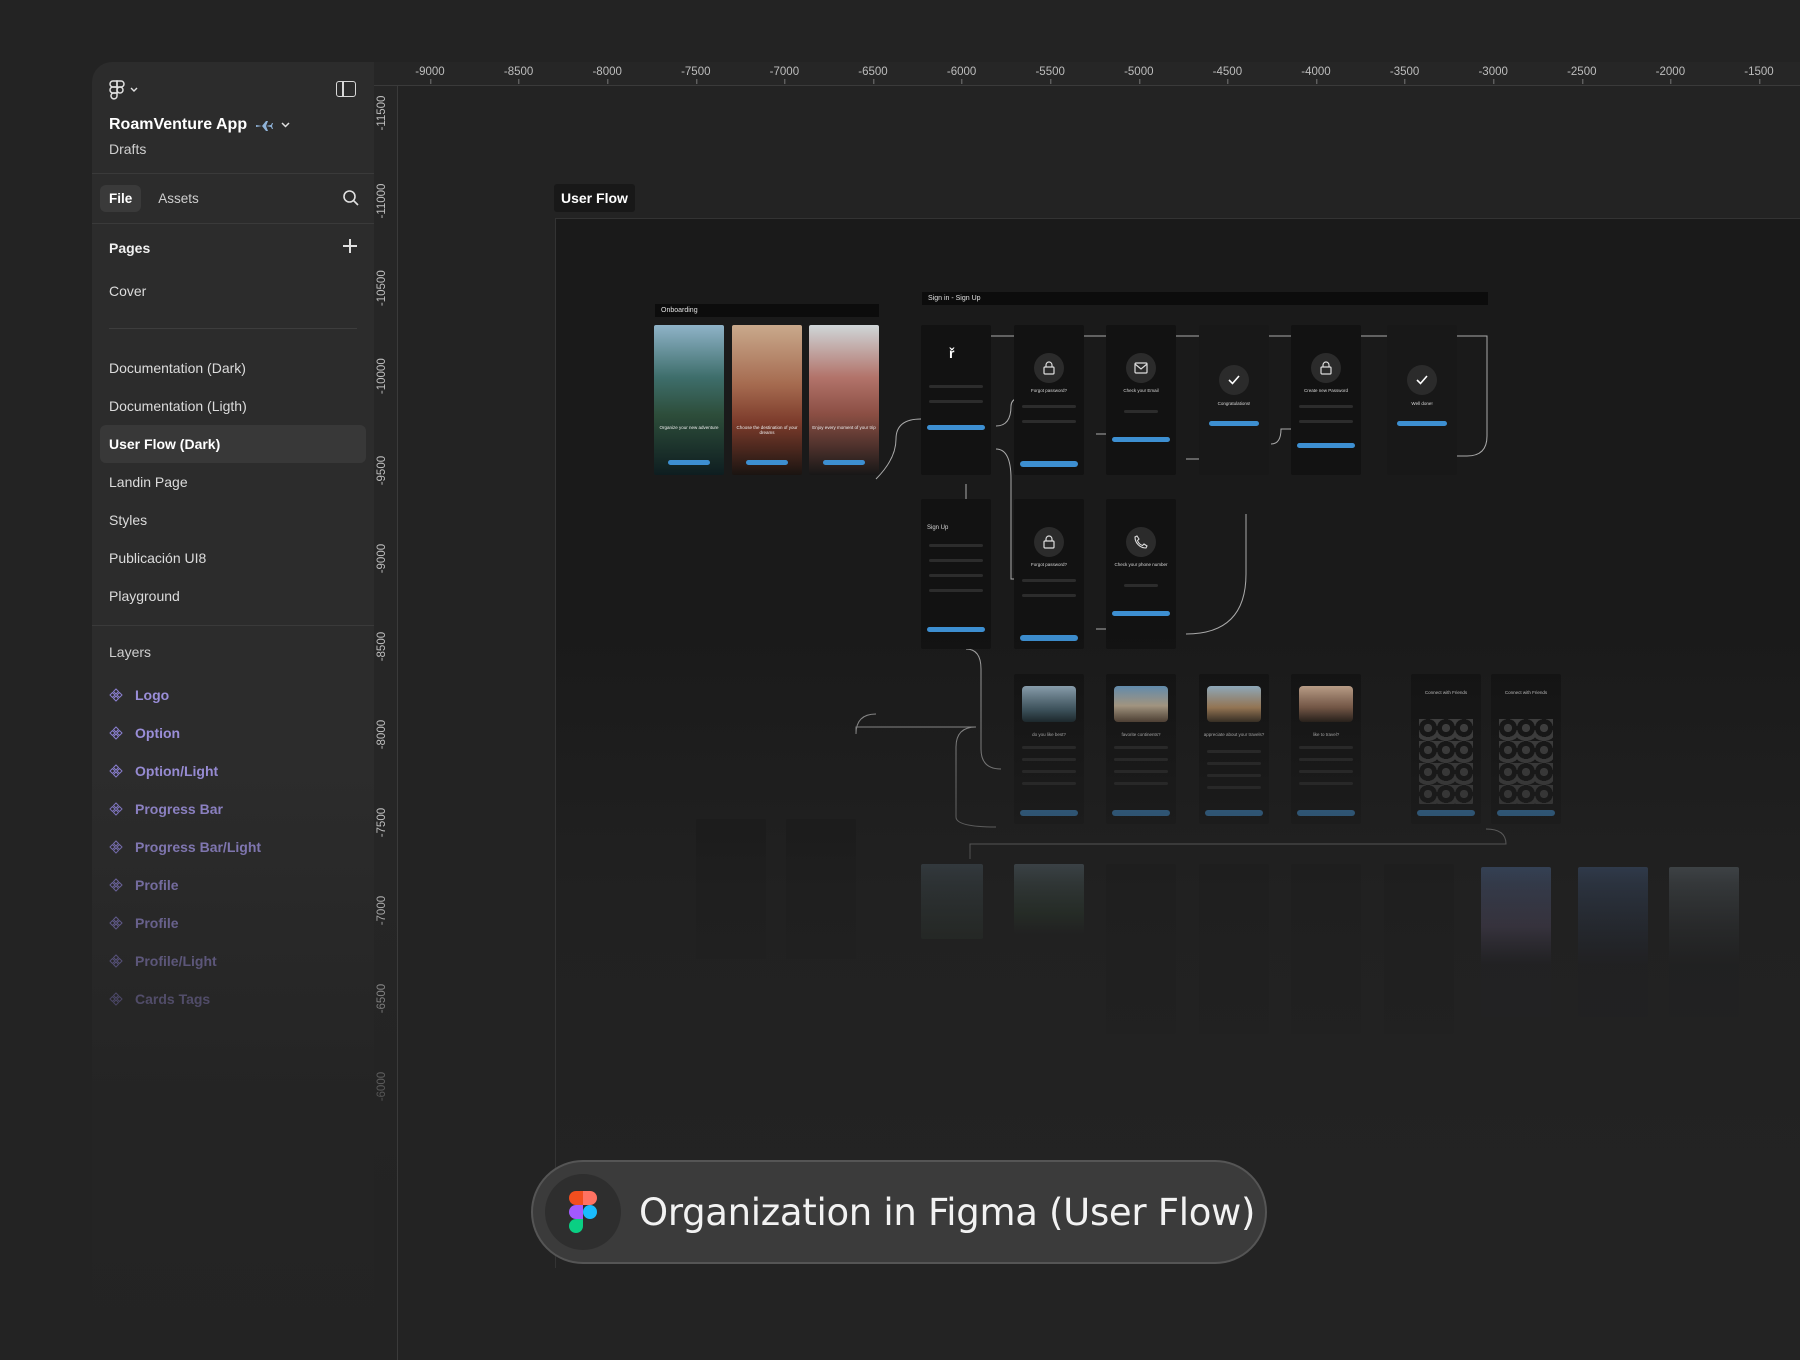 This screenshot has height=1360, width=1800. Describe the element at coordinates (583, 1212) in the screenshot. I see `figma-logo-icon` at that location.